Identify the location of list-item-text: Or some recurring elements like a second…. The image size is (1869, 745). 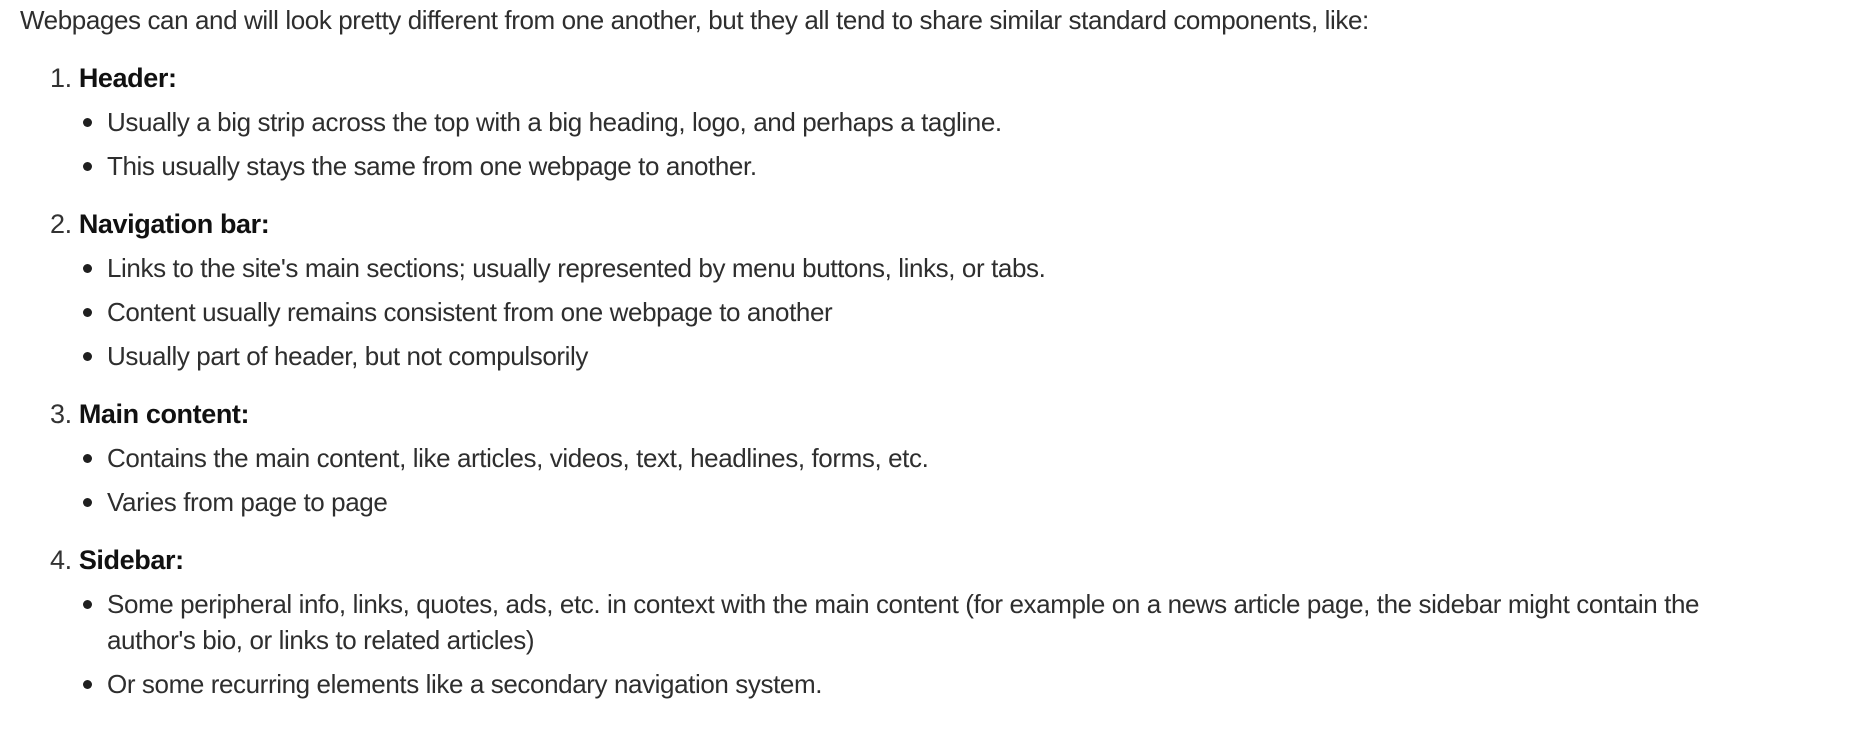
(465, 684).